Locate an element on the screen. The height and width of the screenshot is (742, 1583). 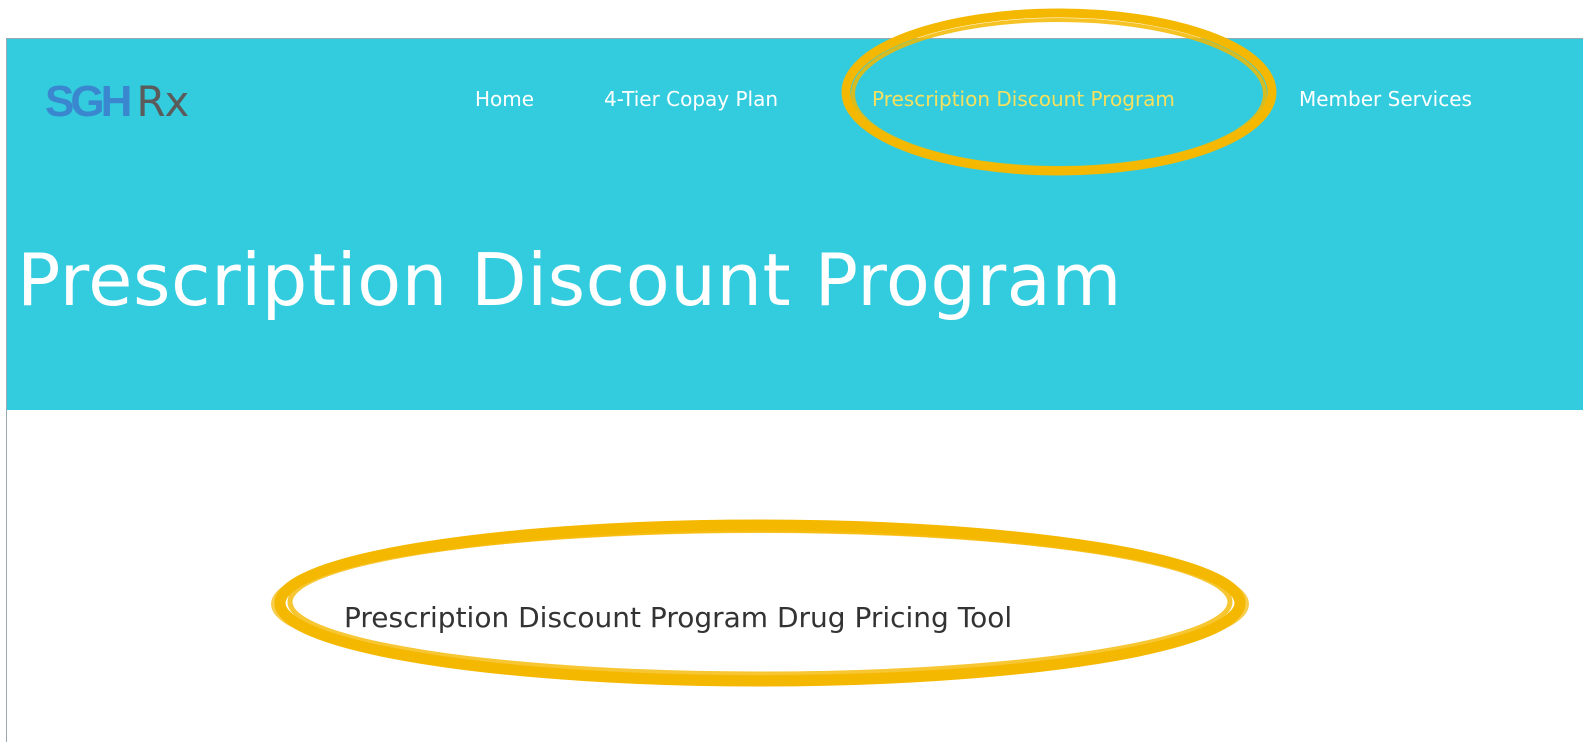
nav-home: Home is located at coordinates (504, 99).